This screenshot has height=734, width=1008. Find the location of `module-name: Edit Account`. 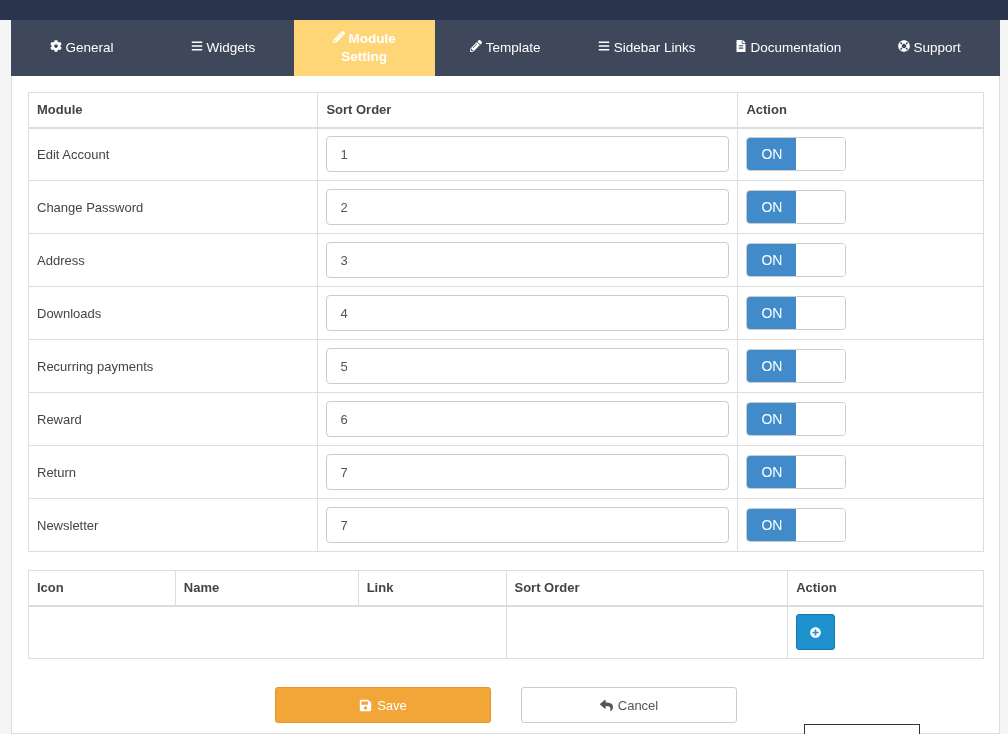

module-name: Edit Account is located at coordinates (173, 154).